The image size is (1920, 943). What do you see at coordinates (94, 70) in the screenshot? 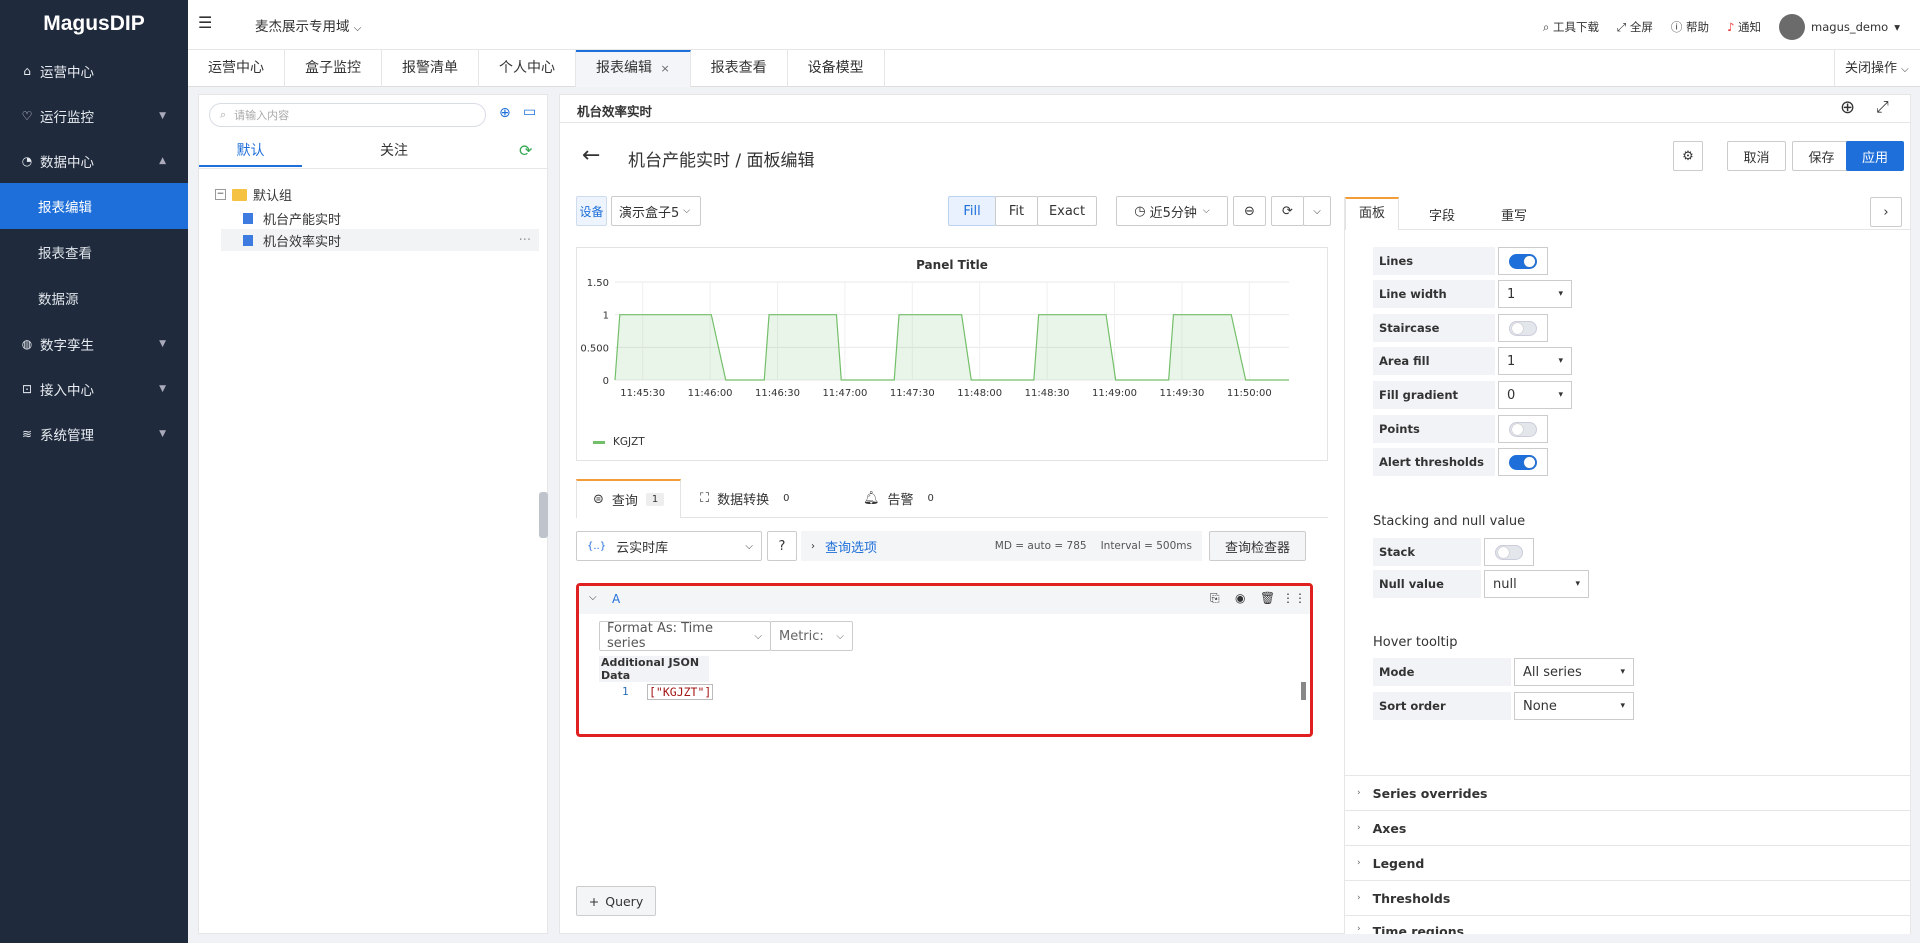
I see `sidebar-item-ops: ⌂ 运营中心` at bounding box center [94, 70].